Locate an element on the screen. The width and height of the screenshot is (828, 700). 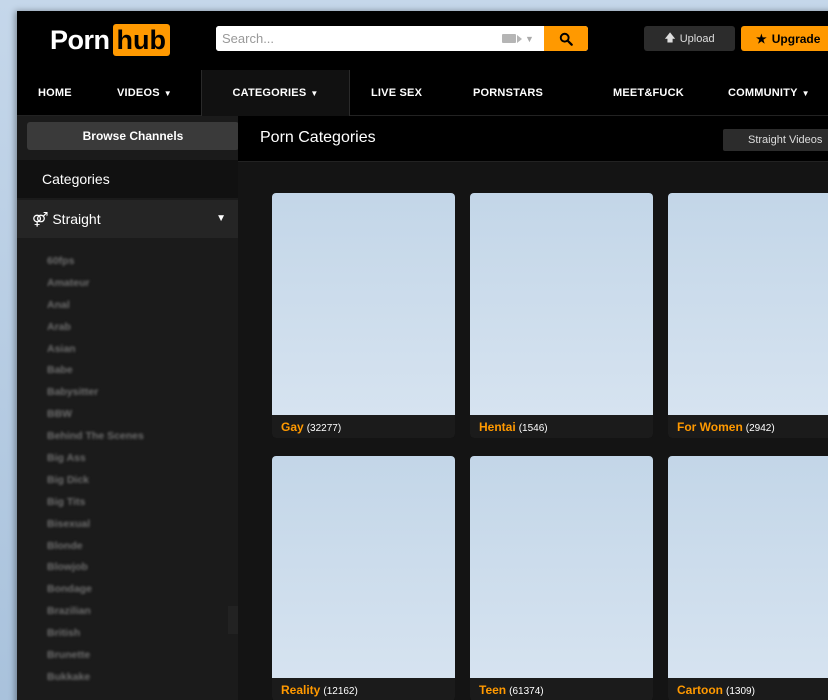
nav-categories: CATEGORIES ▼ is located at coordinates (275, 93).